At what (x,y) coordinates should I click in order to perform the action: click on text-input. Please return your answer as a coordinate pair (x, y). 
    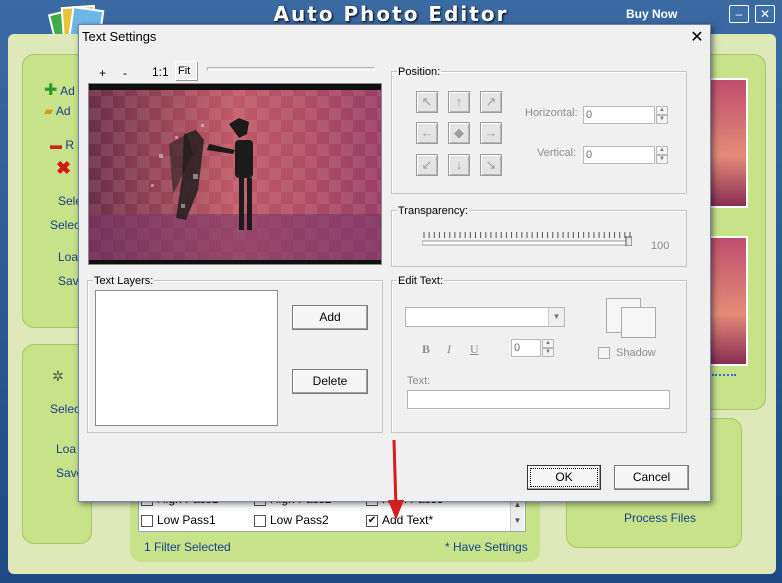
    Looking at the image, I should click on (538, 399).